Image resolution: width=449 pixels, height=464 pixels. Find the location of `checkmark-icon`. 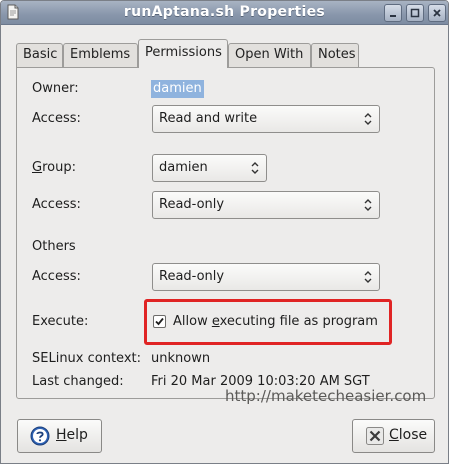

checkmark-icon is located at coordinates (159, 321).